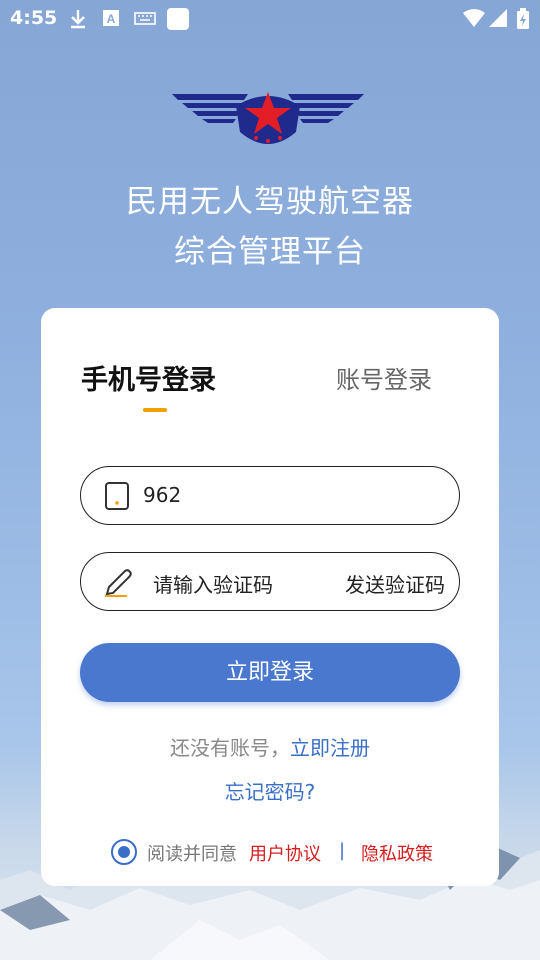 The image size is (540, 960). Describe the element at coordinates (145, 18) in the screenshot. I see `keyboard-icon` at that location.